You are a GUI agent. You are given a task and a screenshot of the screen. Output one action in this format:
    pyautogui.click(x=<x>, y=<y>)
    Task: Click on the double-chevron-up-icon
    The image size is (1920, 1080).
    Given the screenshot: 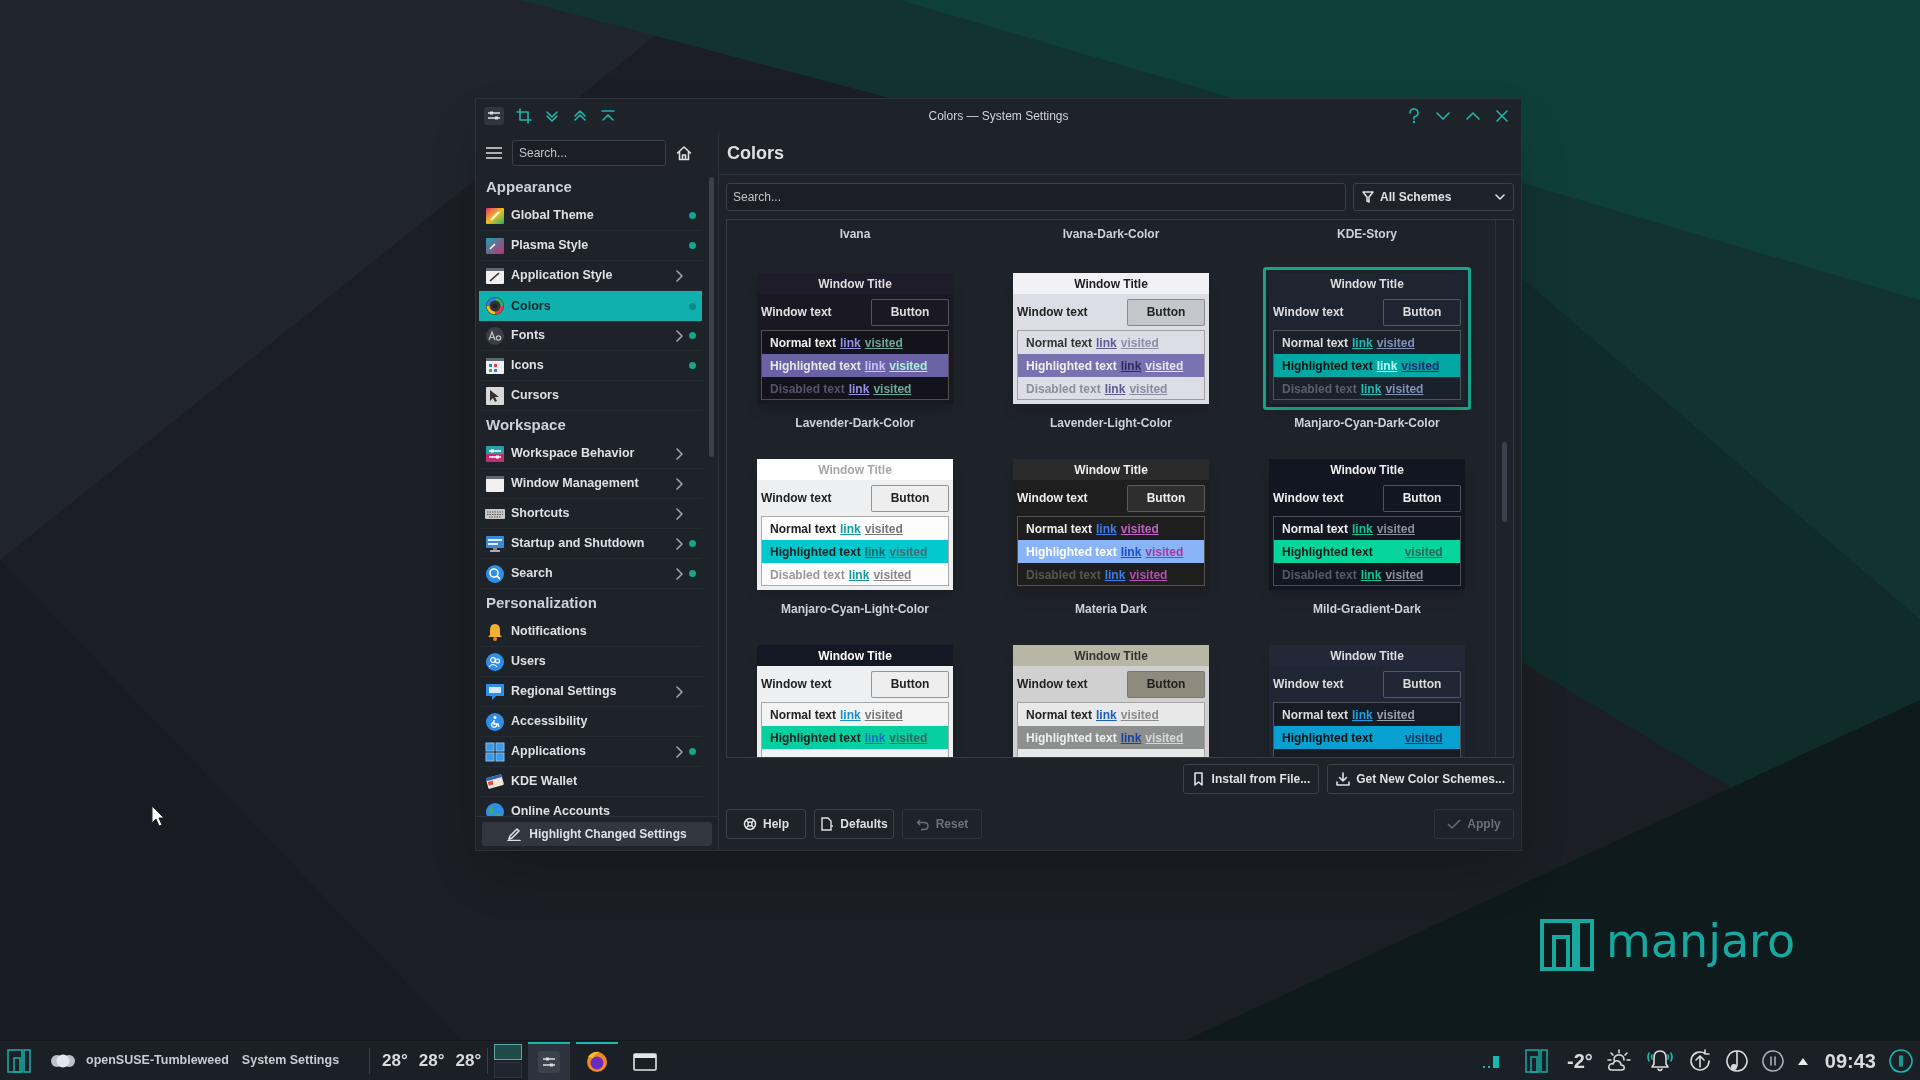 What is the action you would take?
    pyautogui.click(x=580, y=116)
    